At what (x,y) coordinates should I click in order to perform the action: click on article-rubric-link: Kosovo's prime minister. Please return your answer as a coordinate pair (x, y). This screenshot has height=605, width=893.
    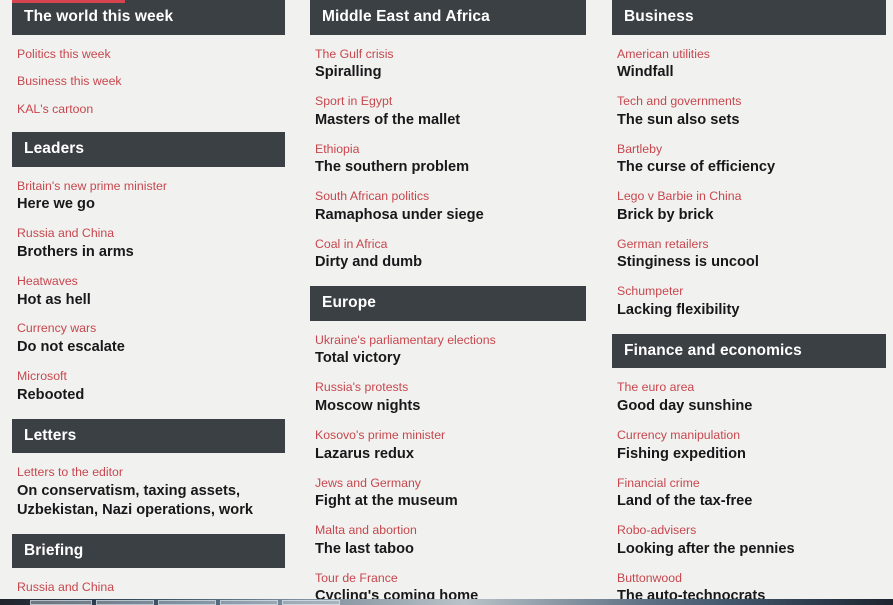
    Looking at the image, I should click on (450, 435).